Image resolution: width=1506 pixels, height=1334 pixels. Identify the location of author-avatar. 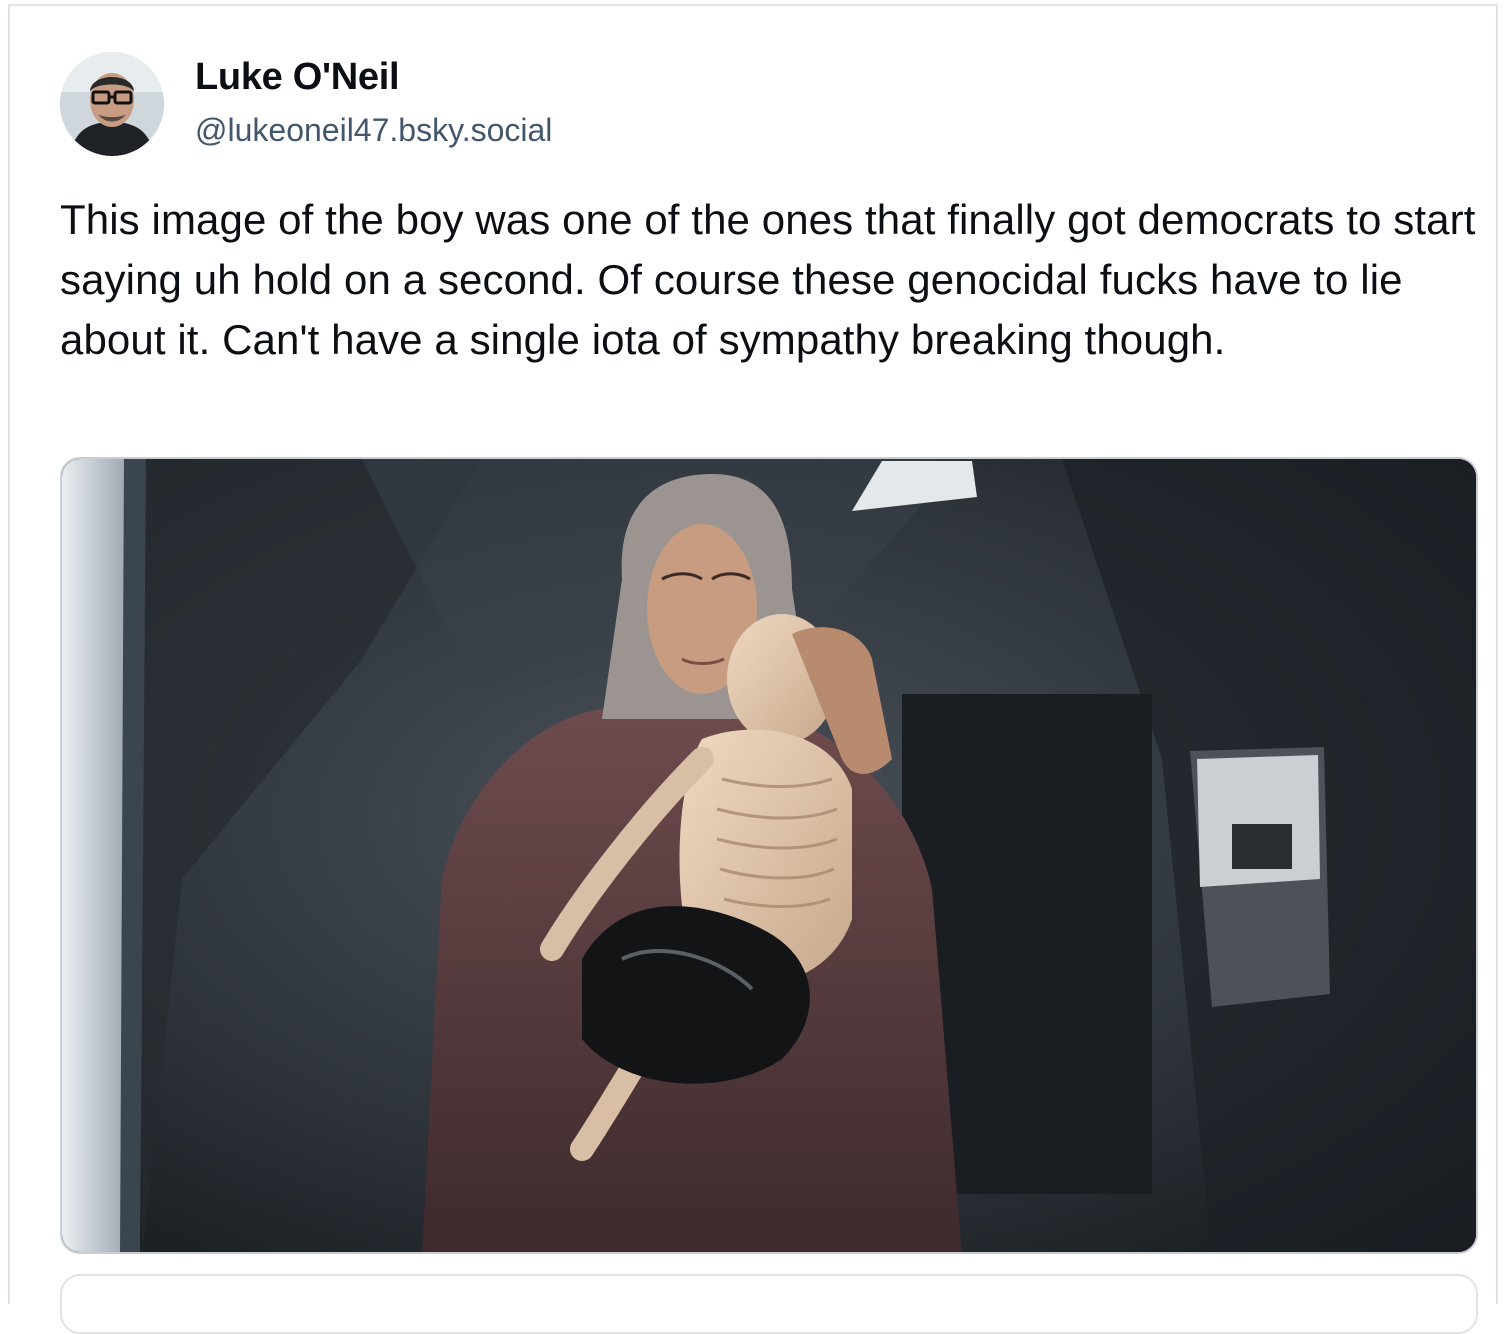
(112, 104).